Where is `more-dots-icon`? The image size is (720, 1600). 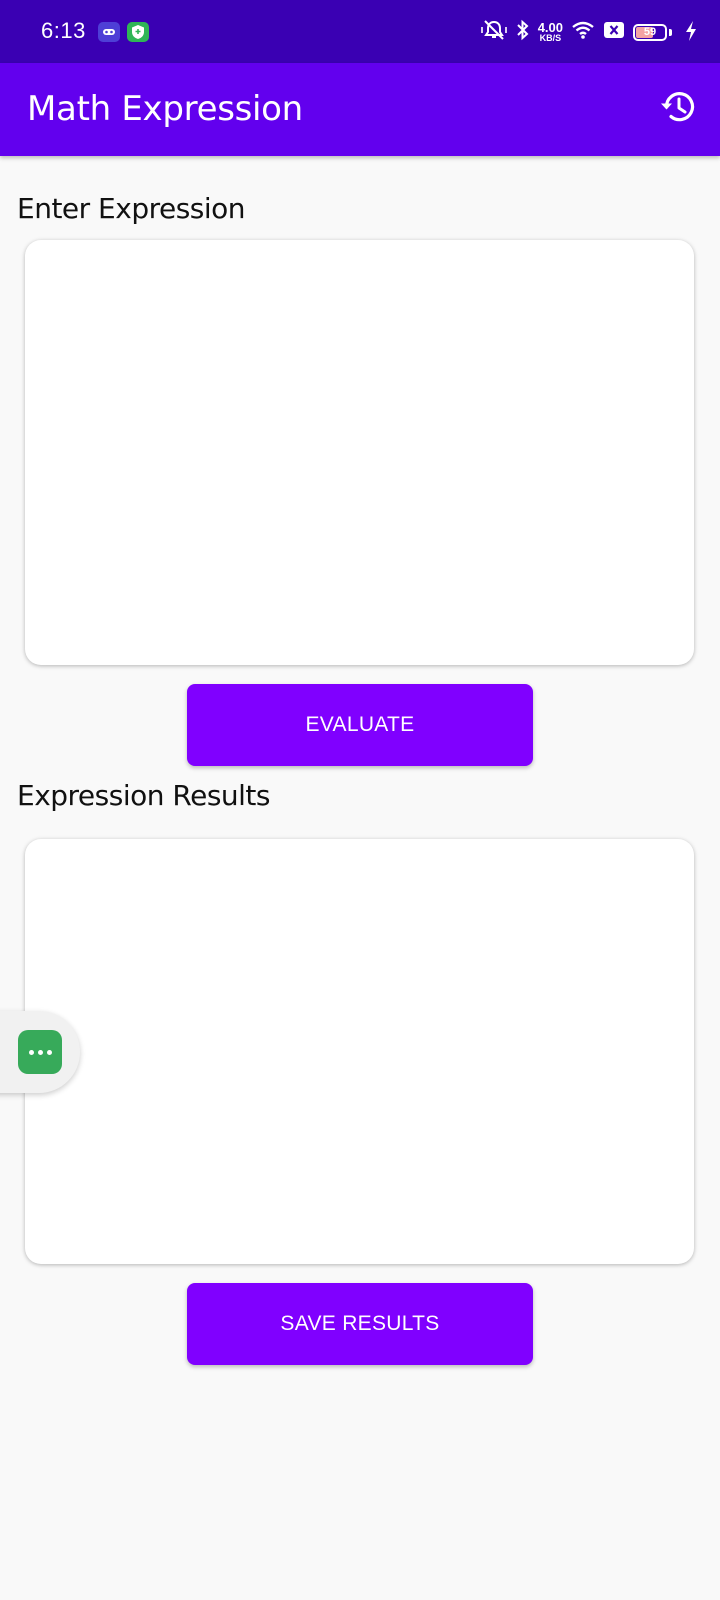 more-dots-icon is located at coordinates (40, 1052).